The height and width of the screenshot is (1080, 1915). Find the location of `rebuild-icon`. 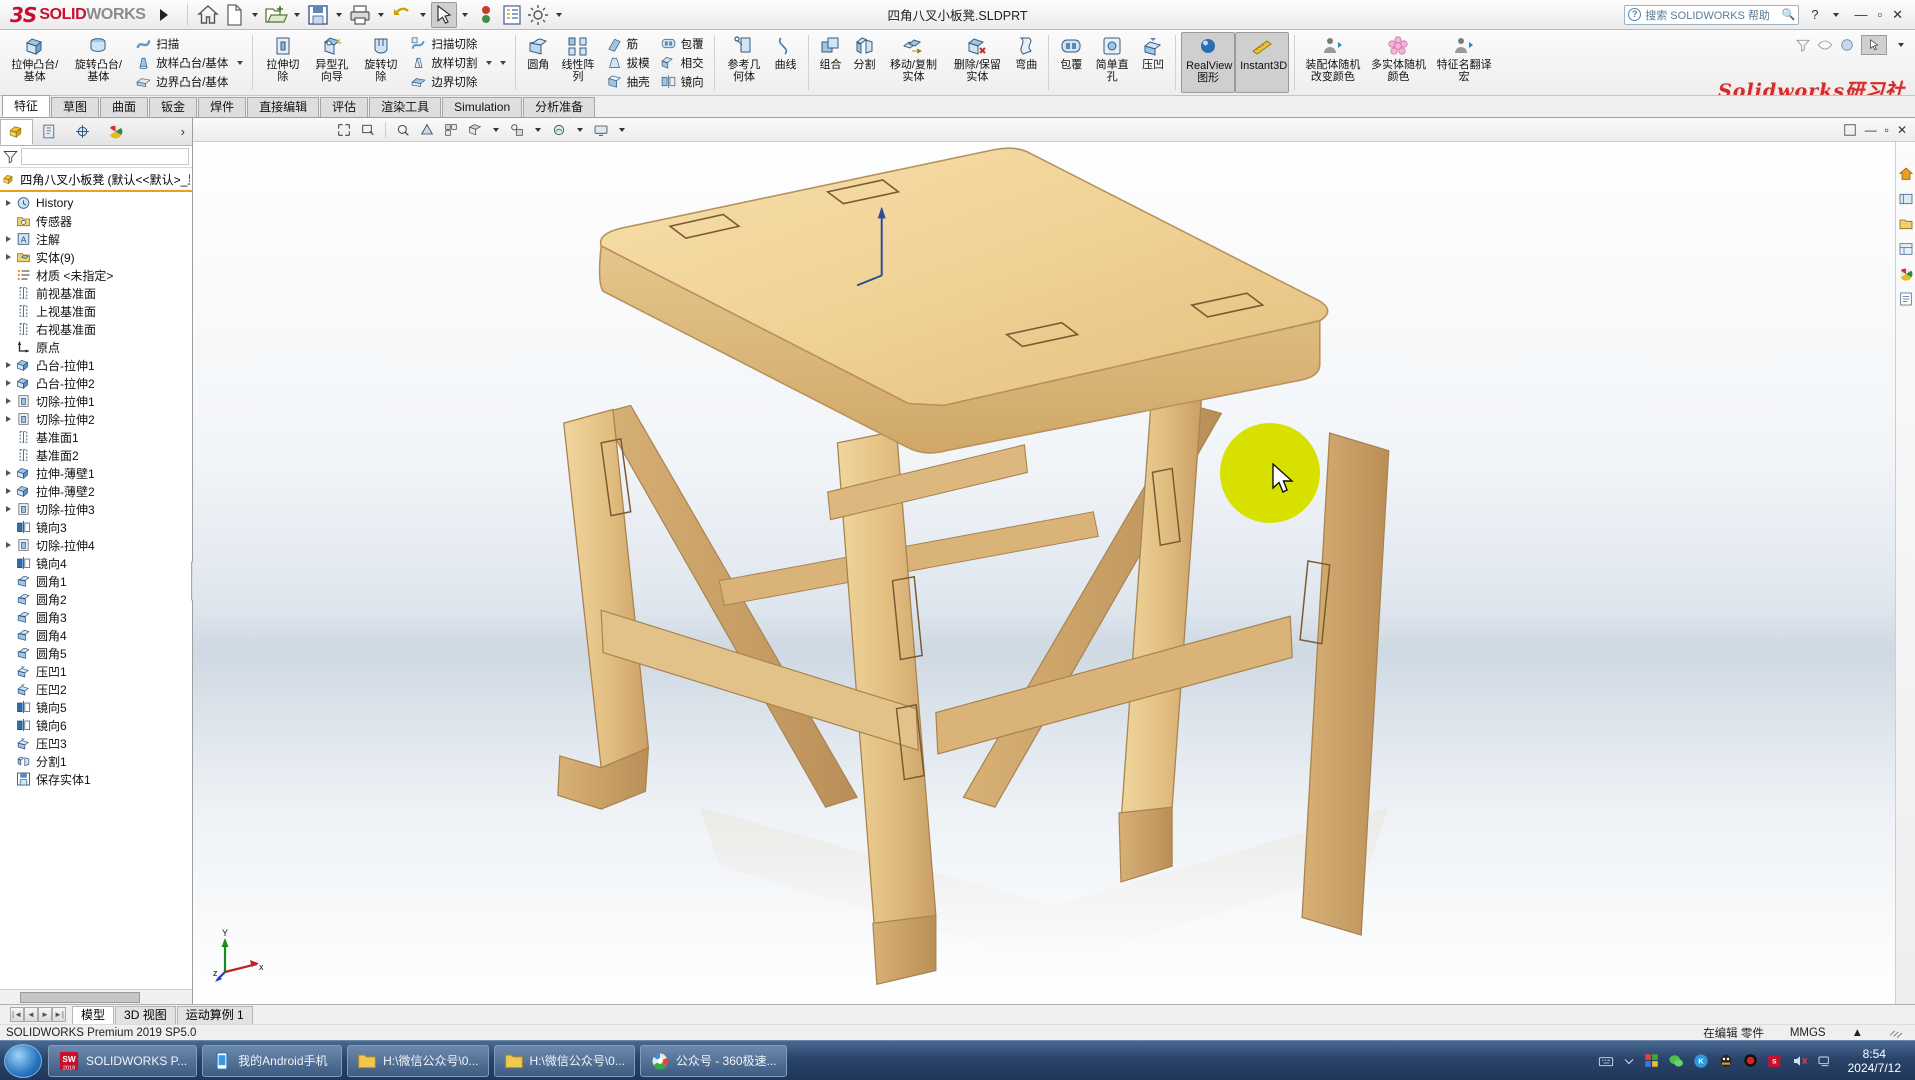

rebuild-icon is located at coordinates (486, 15).